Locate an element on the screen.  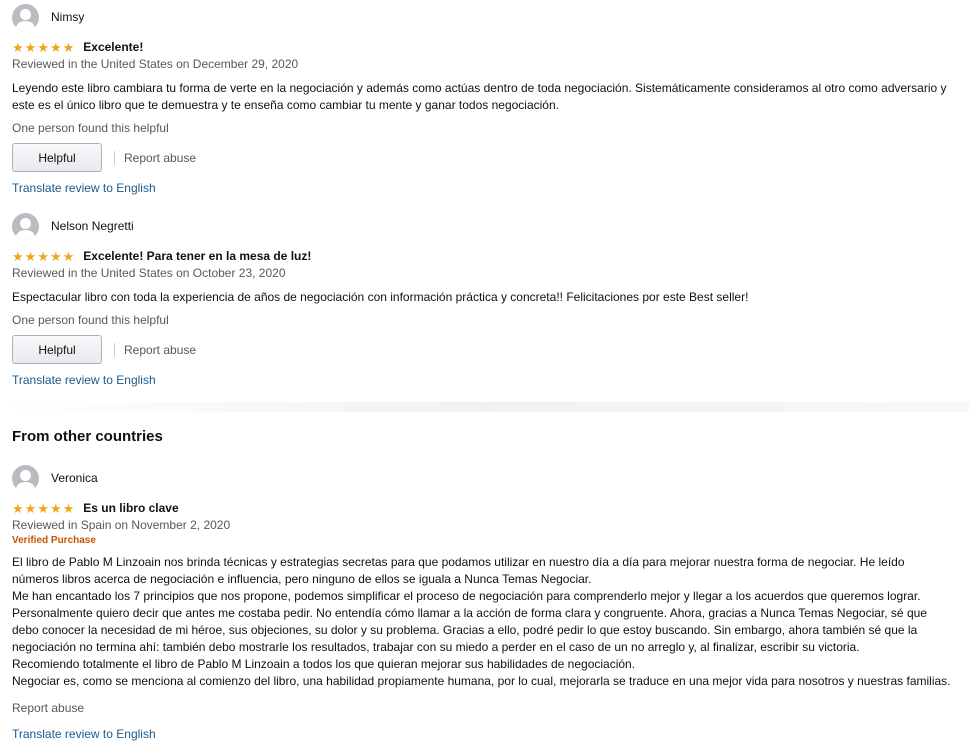
reviewer-profile: Nimsy is located at coordinates (482, 17).